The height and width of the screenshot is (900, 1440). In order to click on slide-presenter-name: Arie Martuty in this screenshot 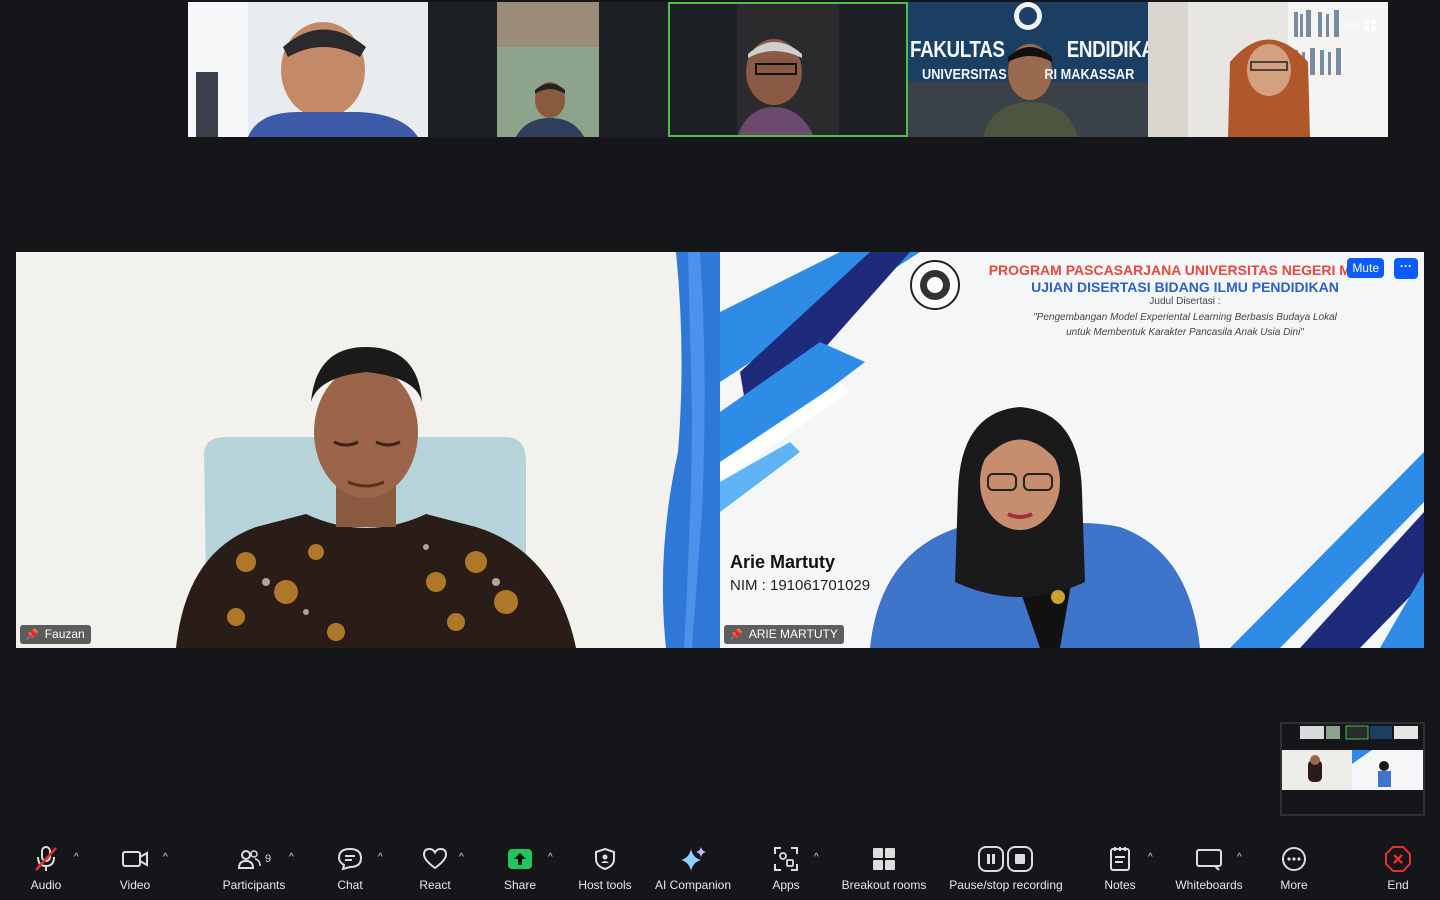, I will do `click(783, 562)`.